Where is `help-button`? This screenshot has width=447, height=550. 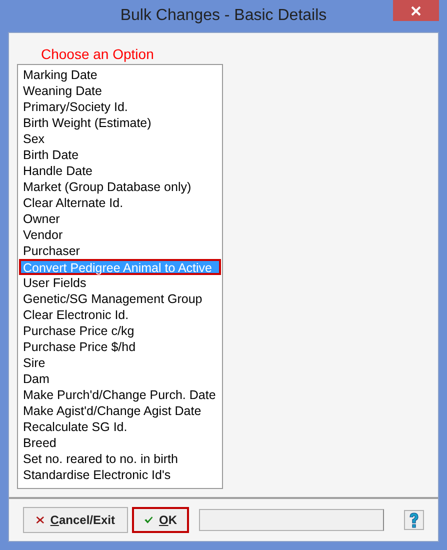 help-button is located at coordinates (414, 520).